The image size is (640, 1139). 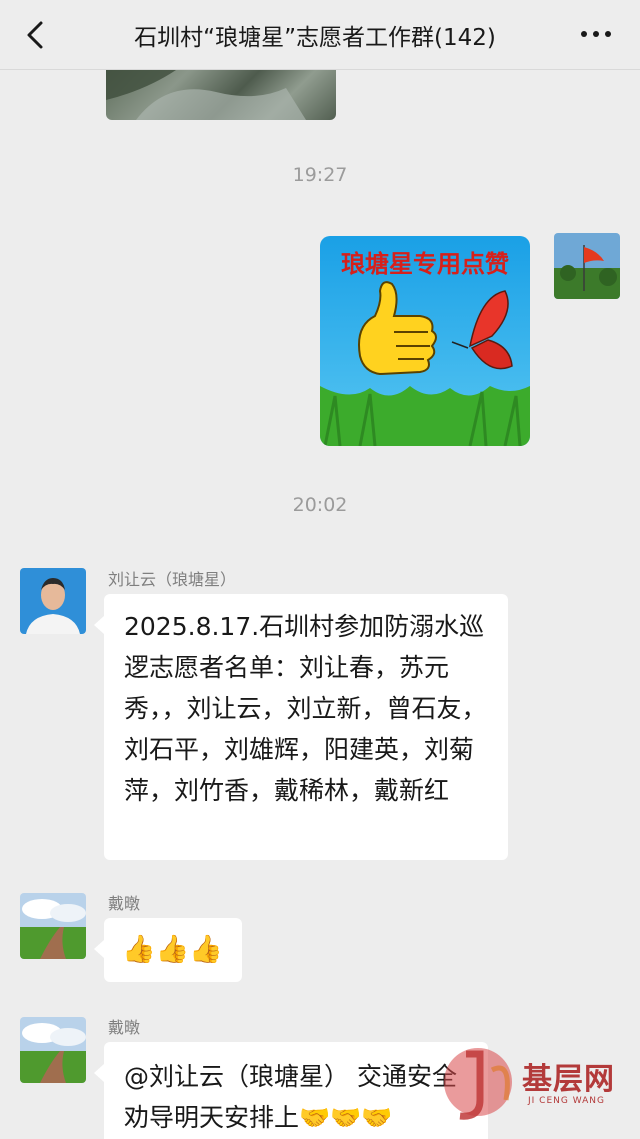 I want to click on image-message, so click(x=221, y=95).